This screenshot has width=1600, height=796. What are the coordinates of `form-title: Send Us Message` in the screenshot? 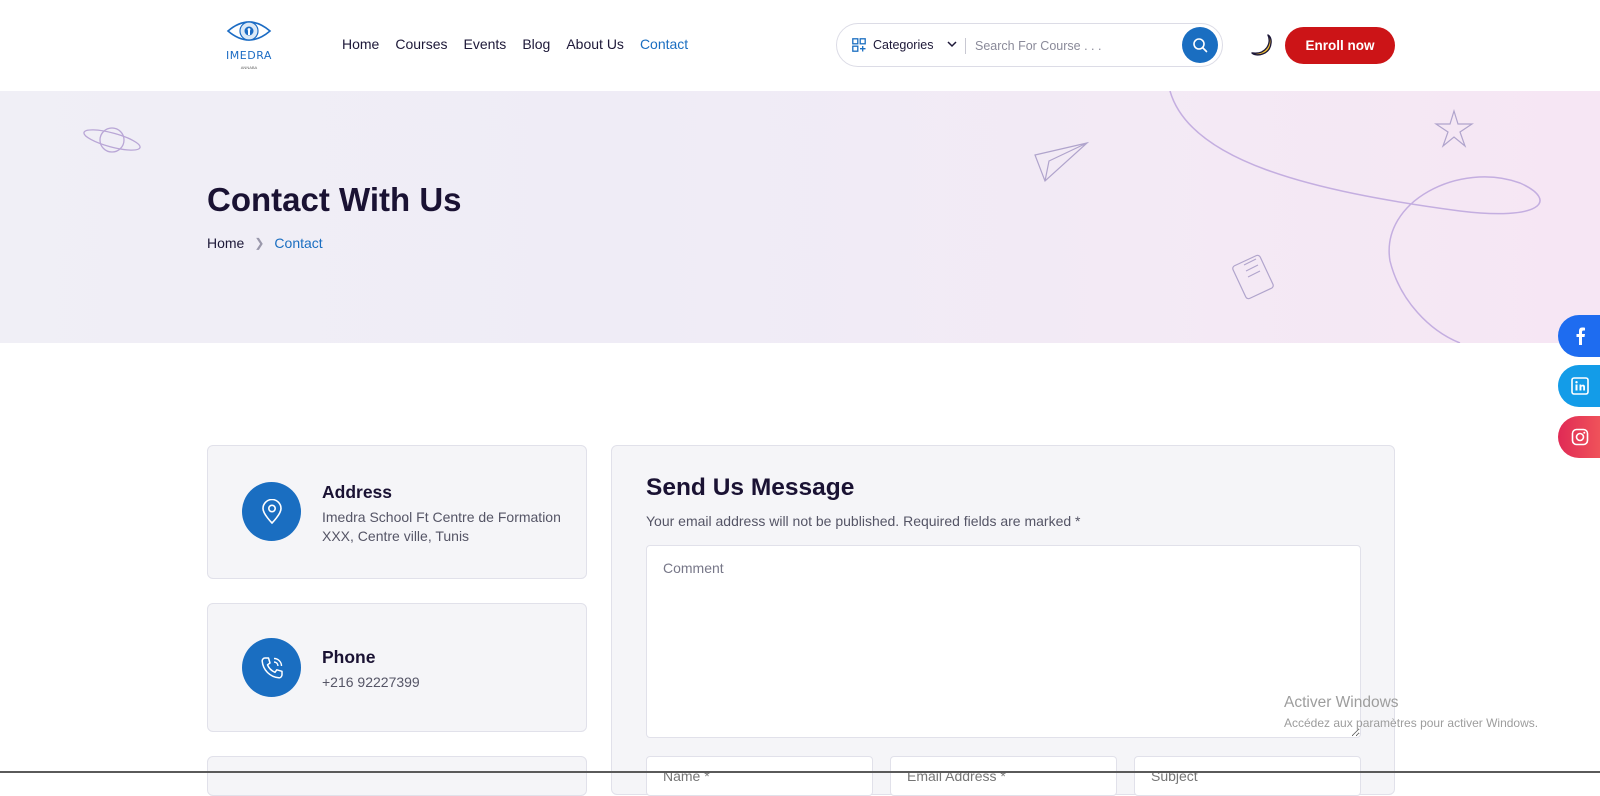 It's located at (750, 487).